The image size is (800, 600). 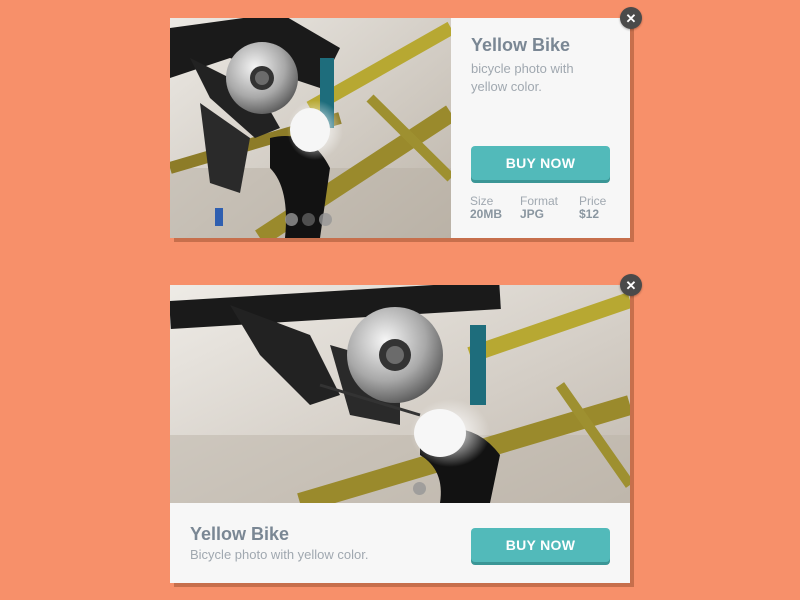 I want to click on bicycle-photo-illustration, so click(x=310, y=128).